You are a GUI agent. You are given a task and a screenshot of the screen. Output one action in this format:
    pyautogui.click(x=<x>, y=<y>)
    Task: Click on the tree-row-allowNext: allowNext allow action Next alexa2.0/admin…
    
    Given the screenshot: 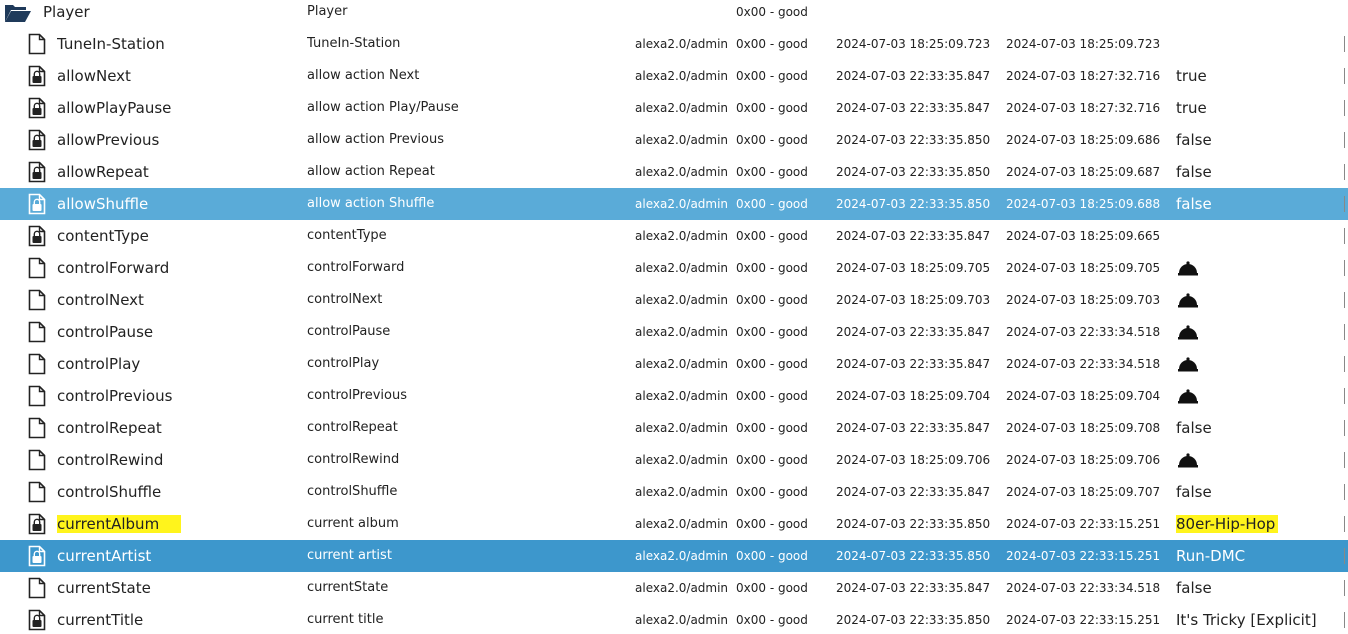 What is the action you would take?
    pyautogui.click(x=674, y=76)
    